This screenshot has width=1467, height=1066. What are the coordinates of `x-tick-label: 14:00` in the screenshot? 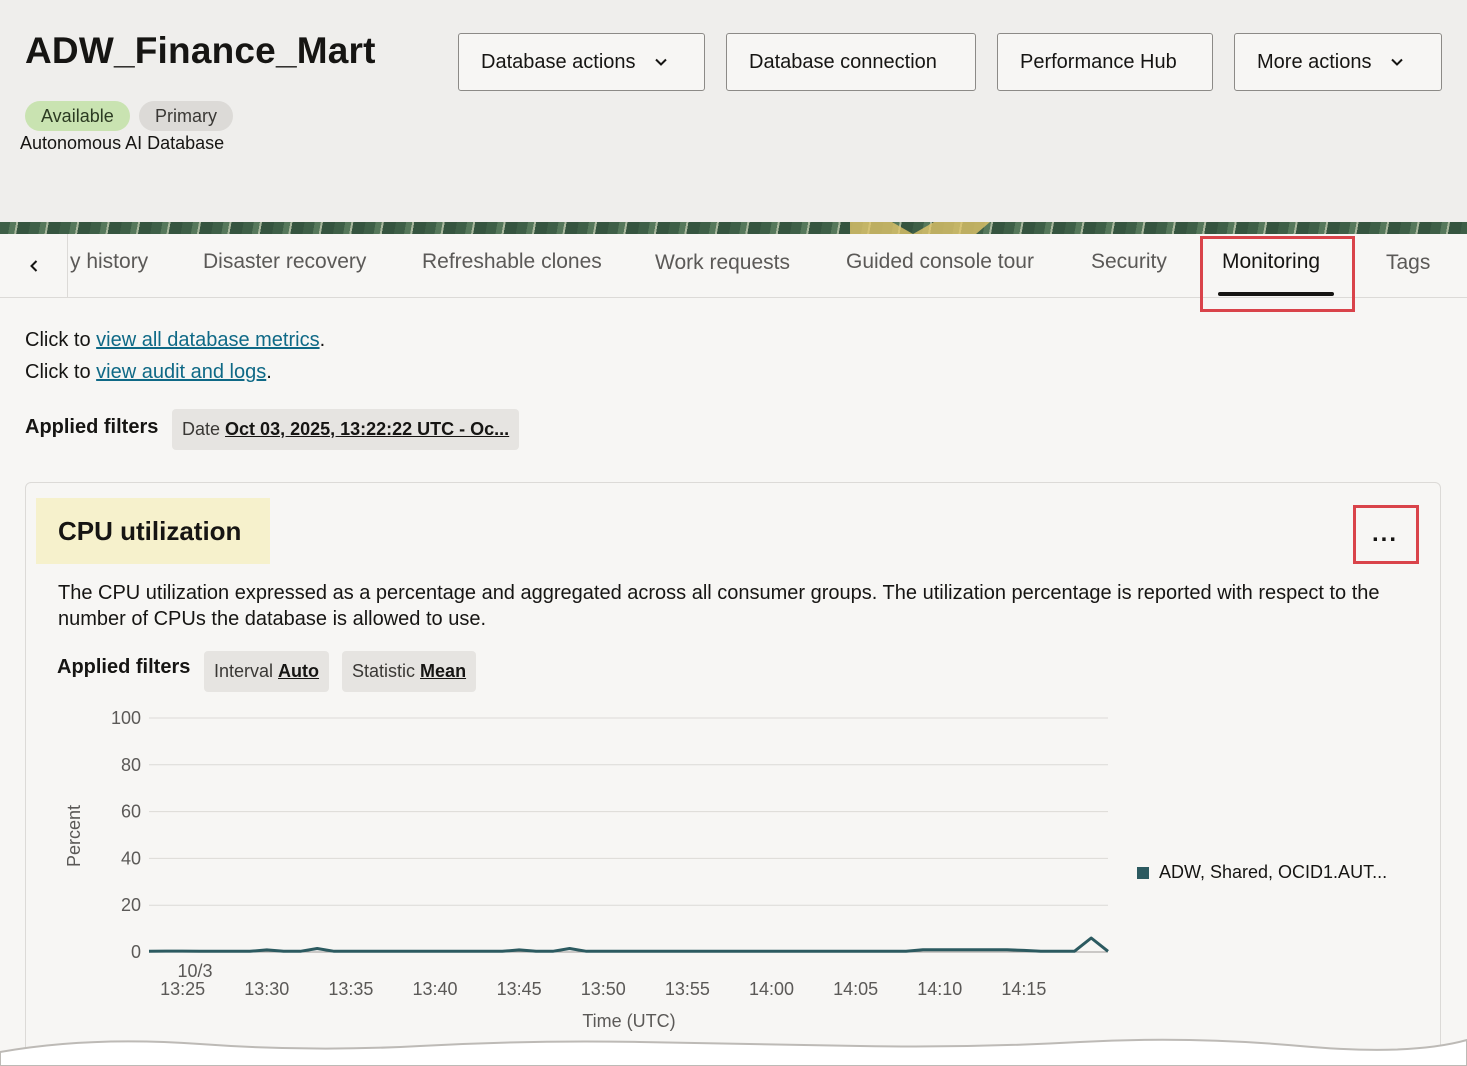 It's located at (771, 989).